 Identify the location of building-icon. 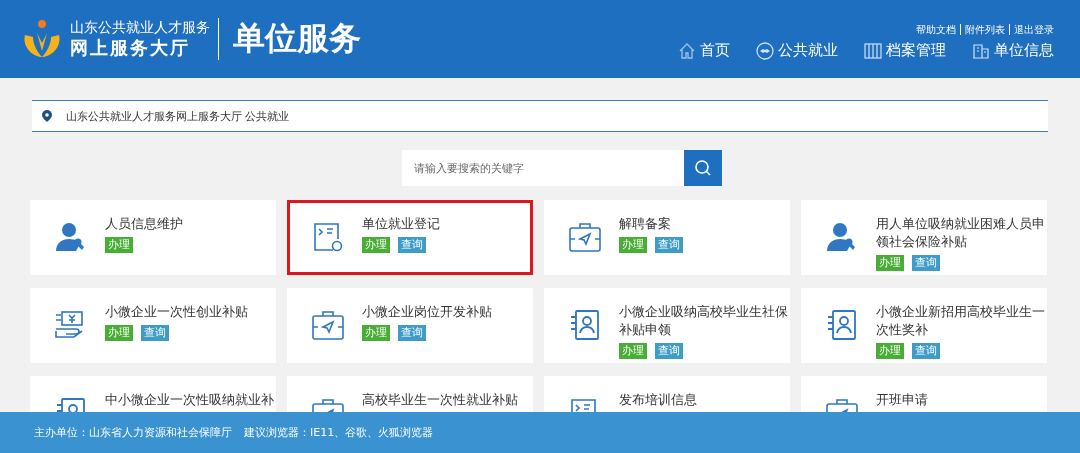
(981, 50).